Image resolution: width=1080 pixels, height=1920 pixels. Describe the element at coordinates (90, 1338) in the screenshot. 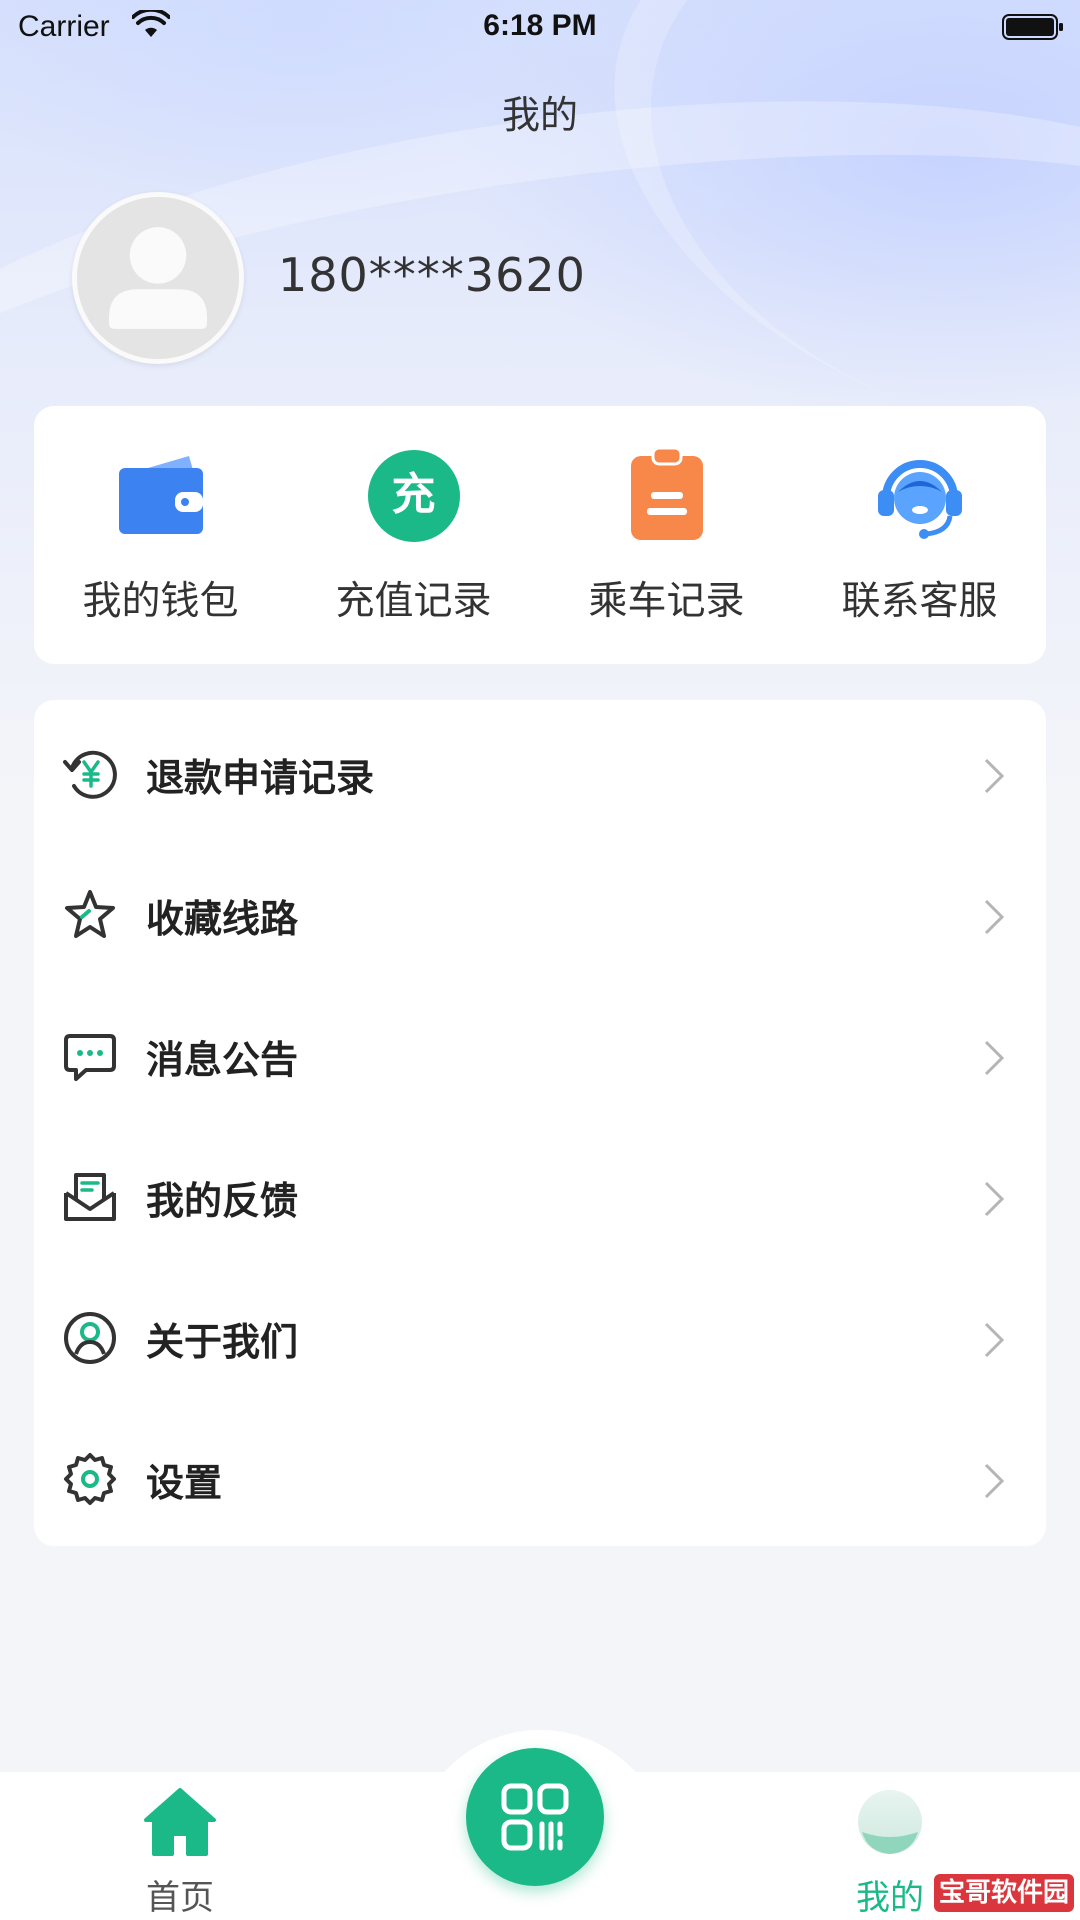

I see `user-circle-icon` at that location.